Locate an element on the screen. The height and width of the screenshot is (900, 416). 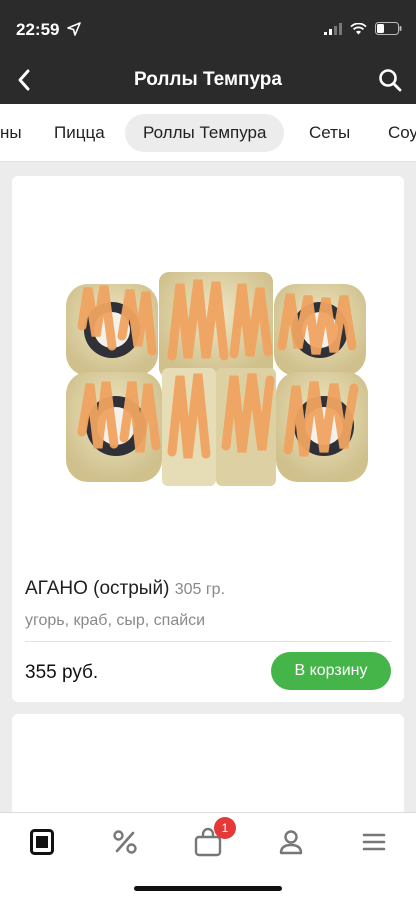
page-title: Роллы Темпура is located at coordinates (208, 79).